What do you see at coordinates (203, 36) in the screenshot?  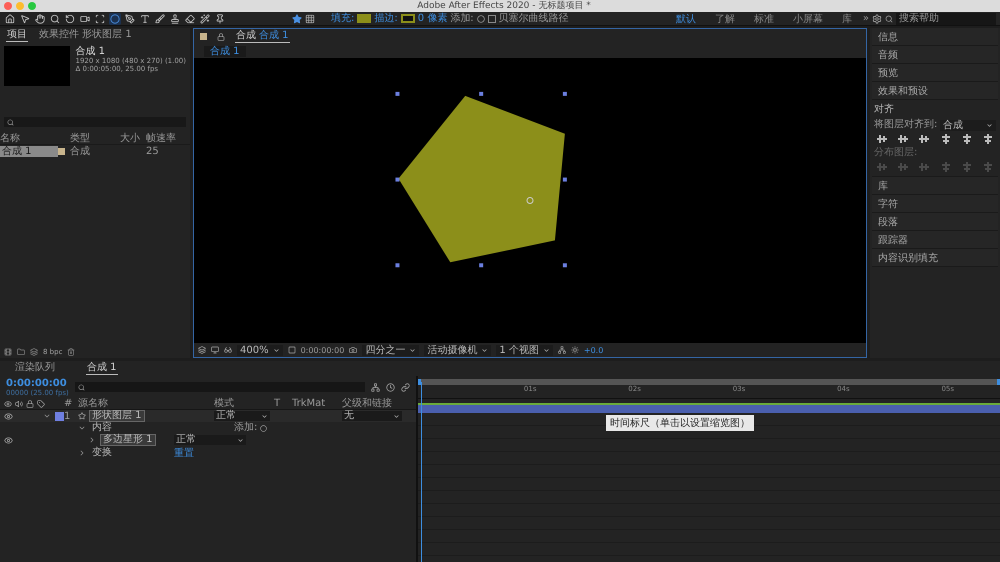 I see `label-icon` at bounding box center [203, 36].